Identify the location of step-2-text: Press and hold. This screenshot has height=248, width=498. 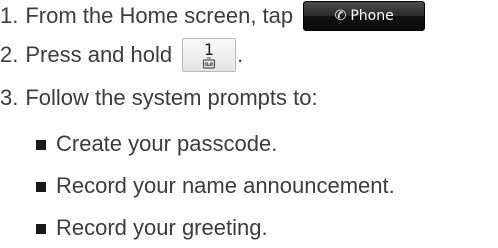
(99, 54).